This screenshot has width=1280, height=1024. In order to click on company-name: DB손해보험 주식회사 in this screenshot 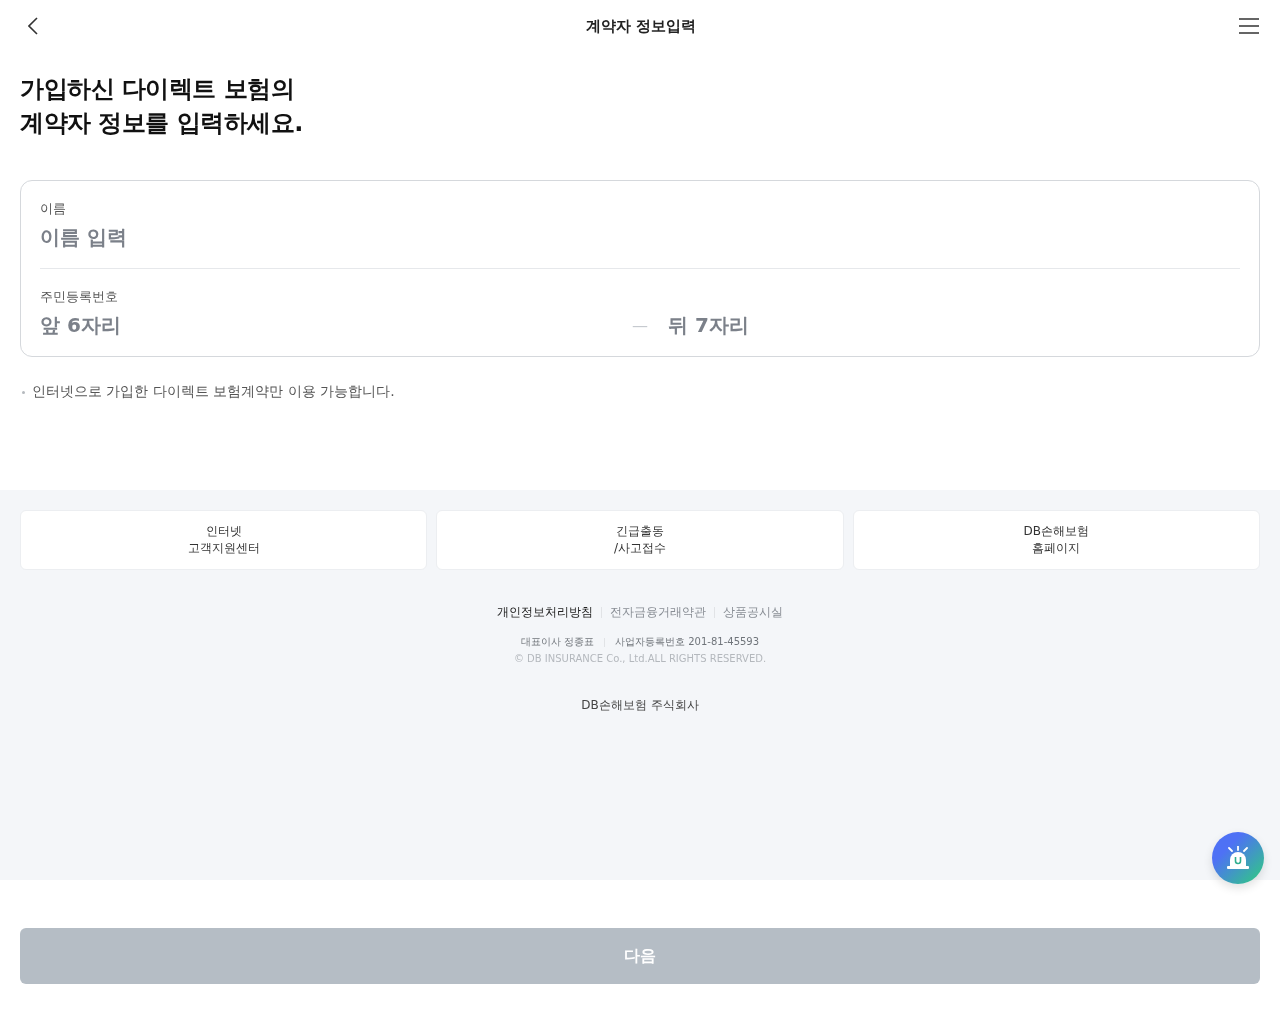, I will do `click(640, 705)`.